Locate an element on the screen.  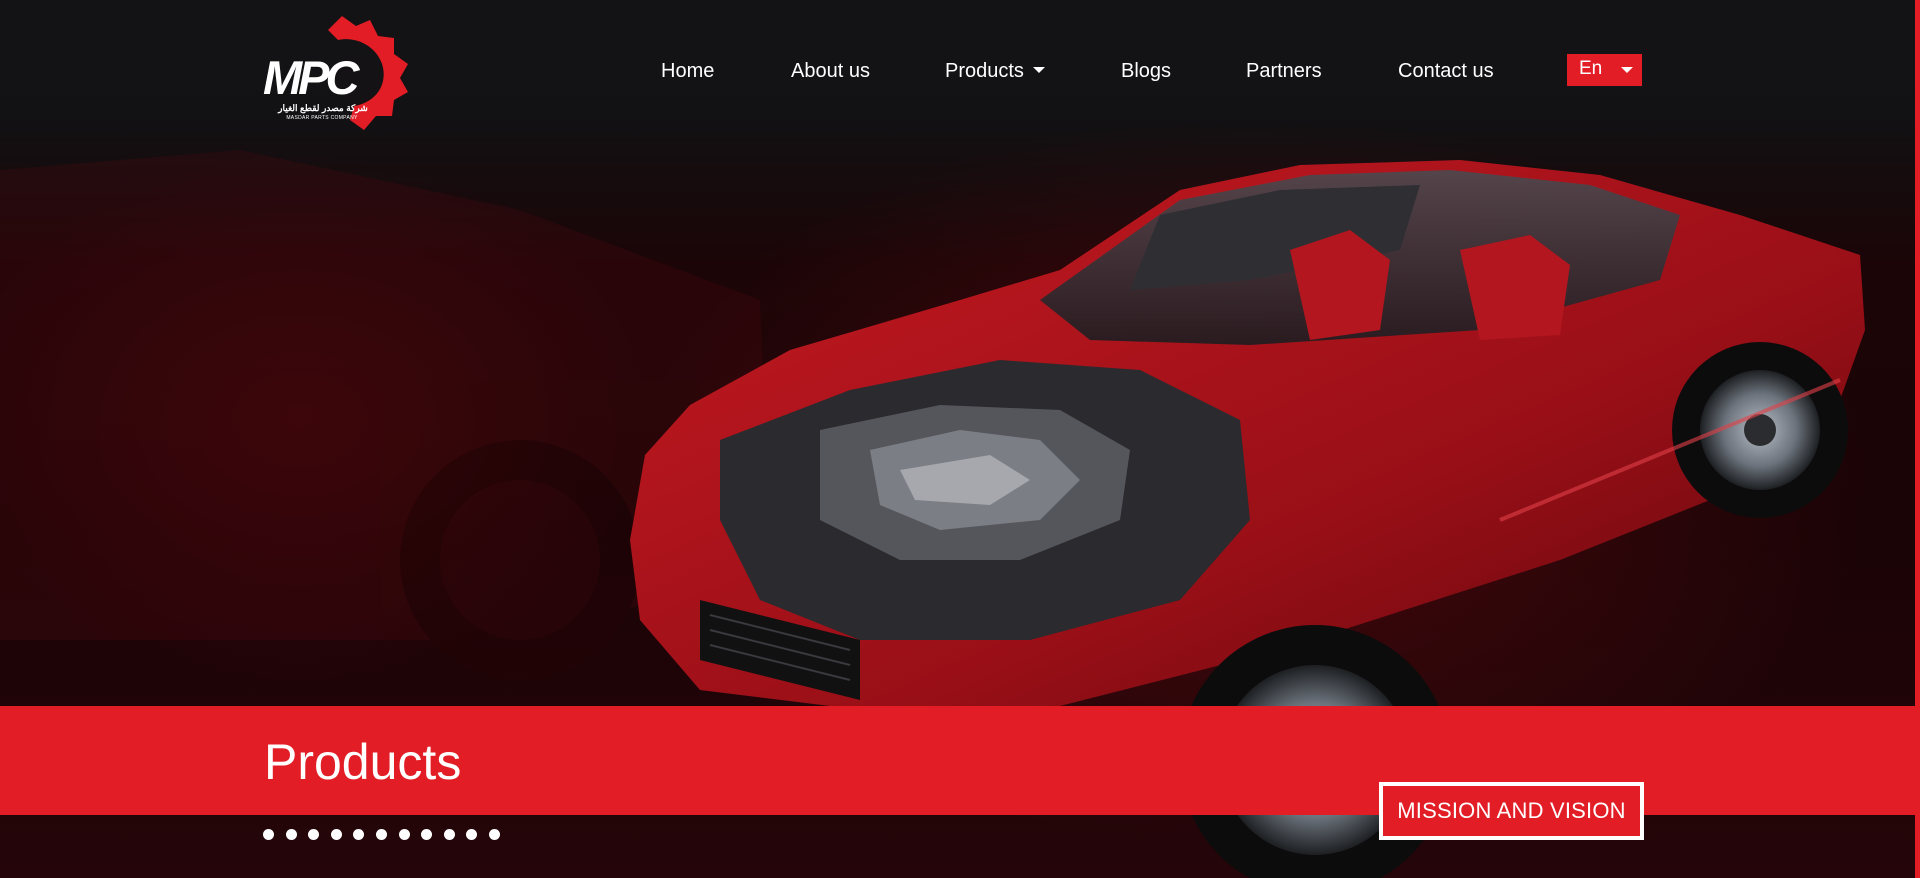
nav-item-contact-us: Contact us is located at coordinates (1446, 71).